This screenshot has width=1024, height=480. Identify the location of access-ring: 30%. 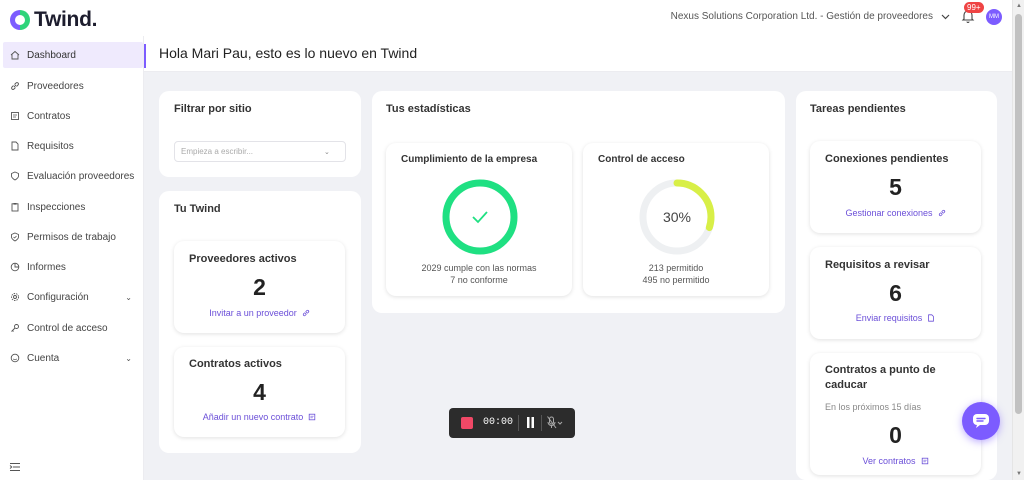
(677, 217).